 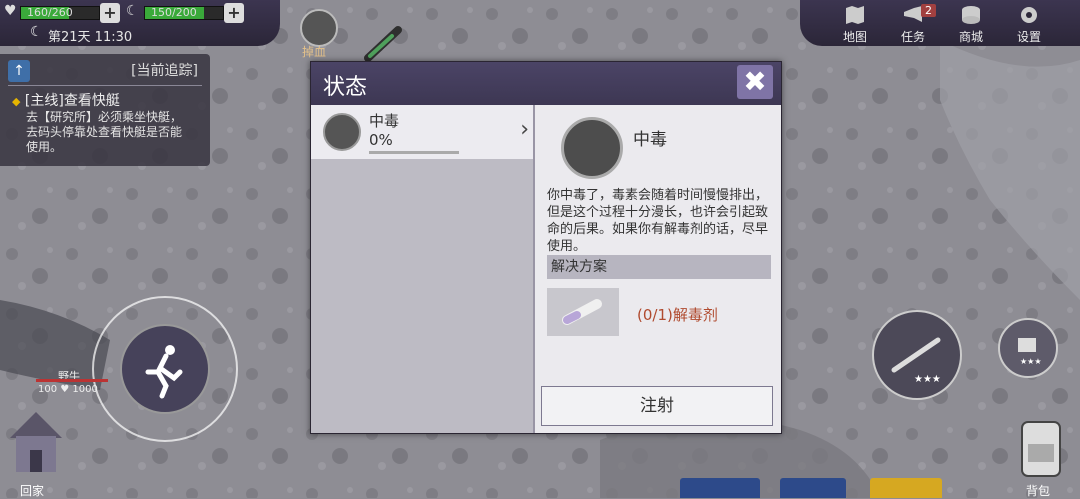 I want to click on secondary-weapon-button: ★★★, so click(x=1028, y=348).